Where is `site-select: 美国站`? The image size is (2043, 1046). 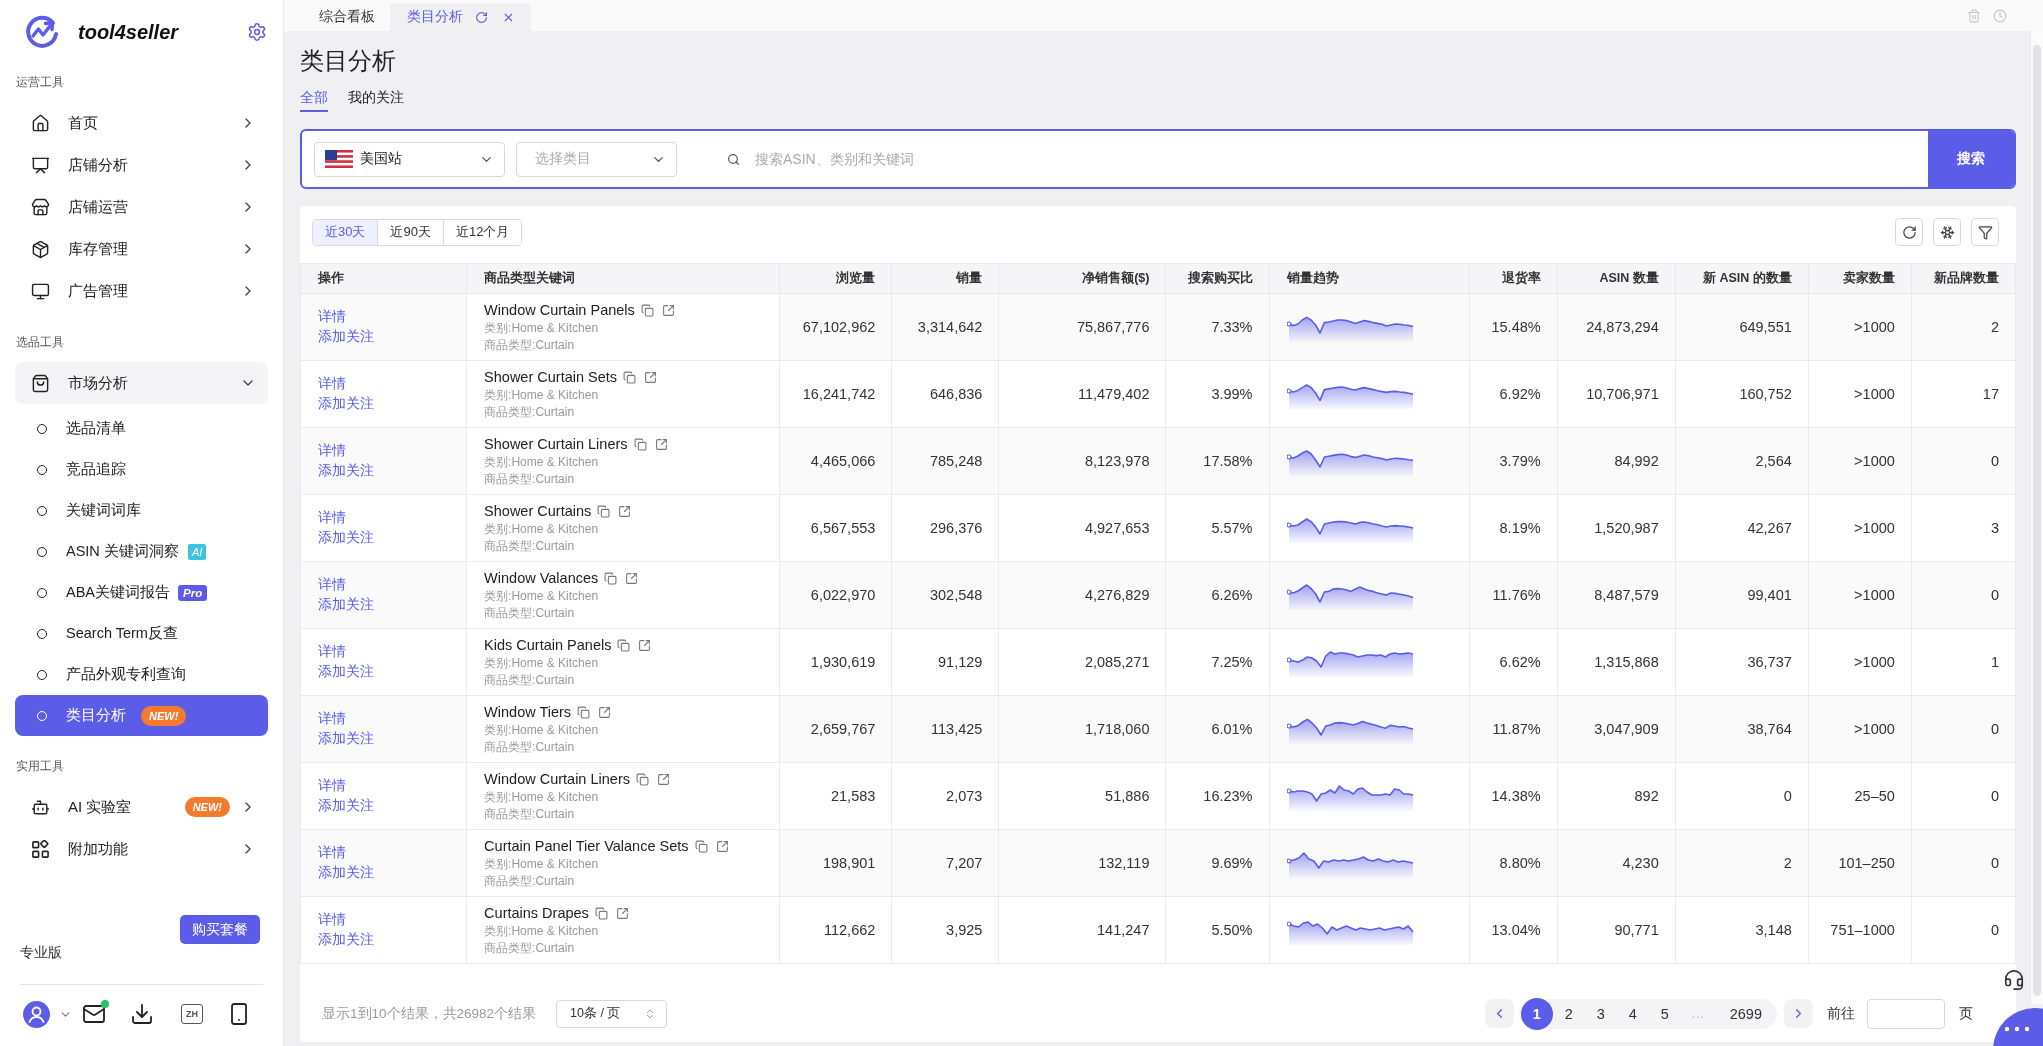 site-select: 美国站 is located at coordinates (409, 159).